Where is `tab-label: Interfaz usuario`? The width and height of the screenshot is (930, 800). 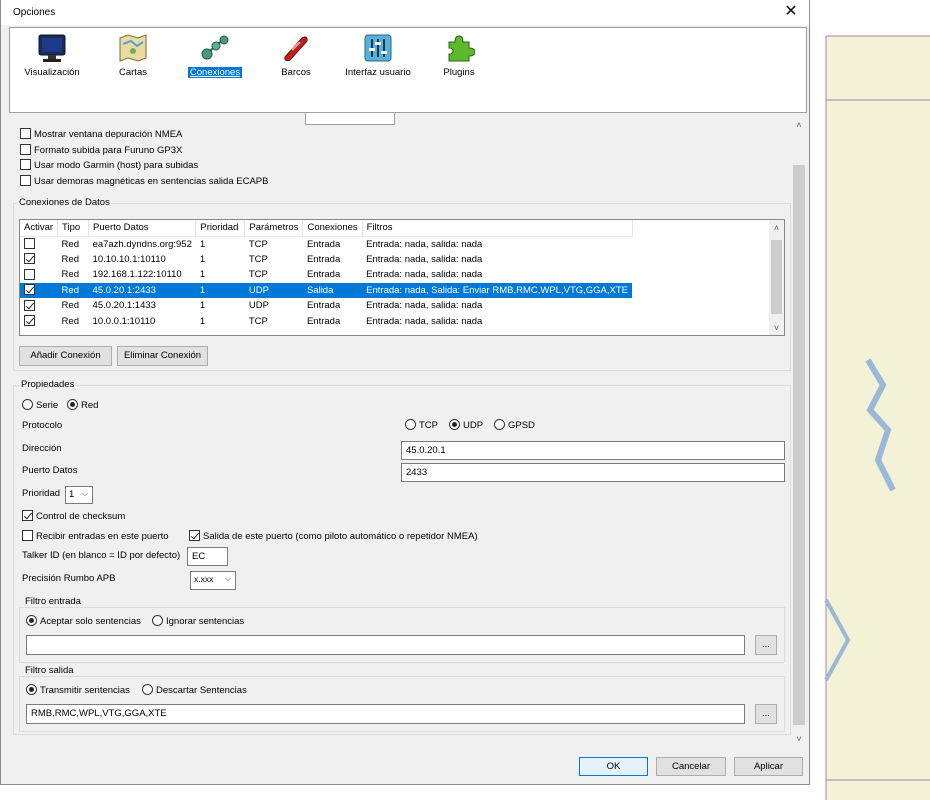 tab-label: Interfaz usuario is located at coordinates (378, 72).